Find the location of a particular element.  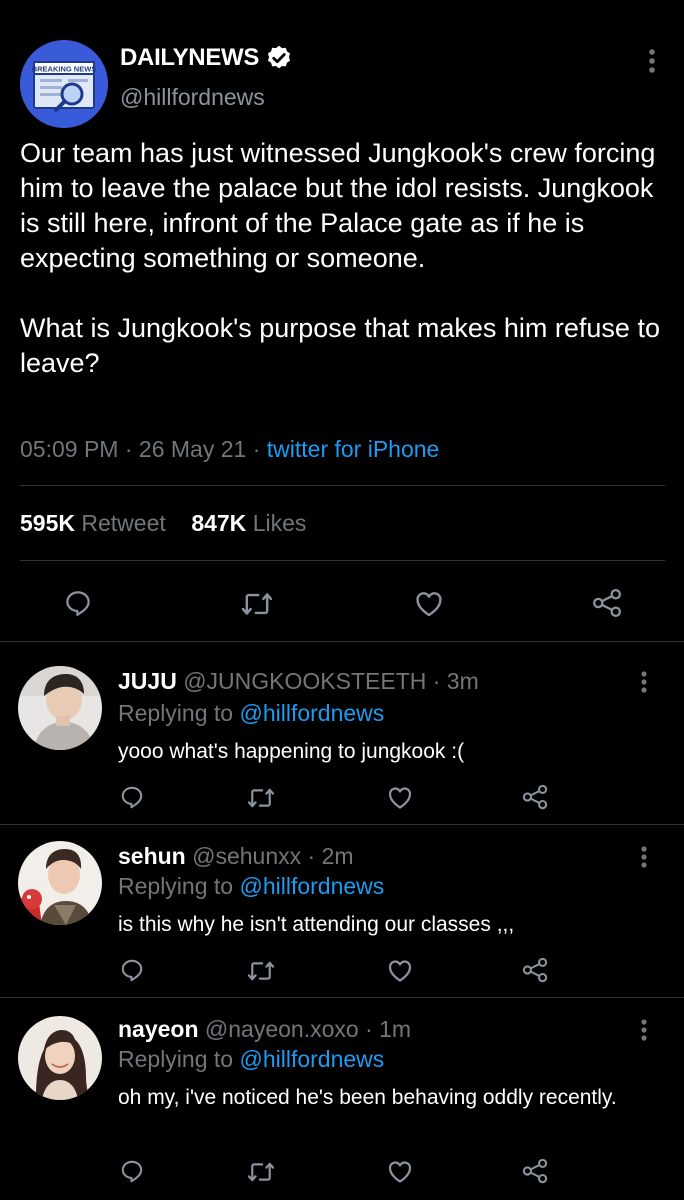

reply-time: · 3m is located at coordinates (452, 681).